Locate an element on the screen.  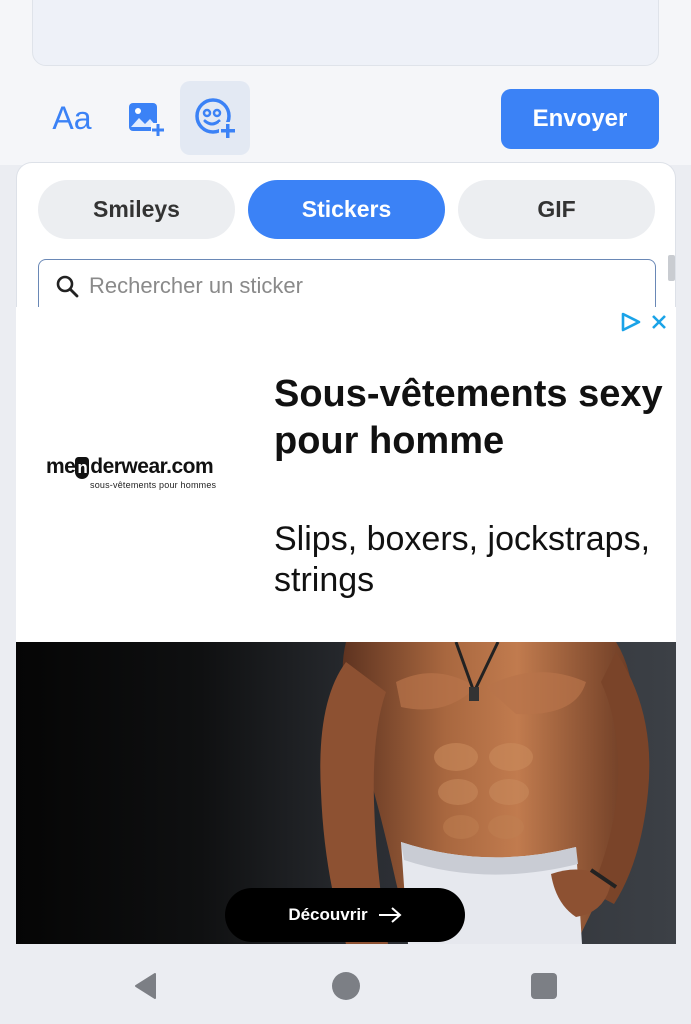
sticker-button is located at coordinates (215, 118).